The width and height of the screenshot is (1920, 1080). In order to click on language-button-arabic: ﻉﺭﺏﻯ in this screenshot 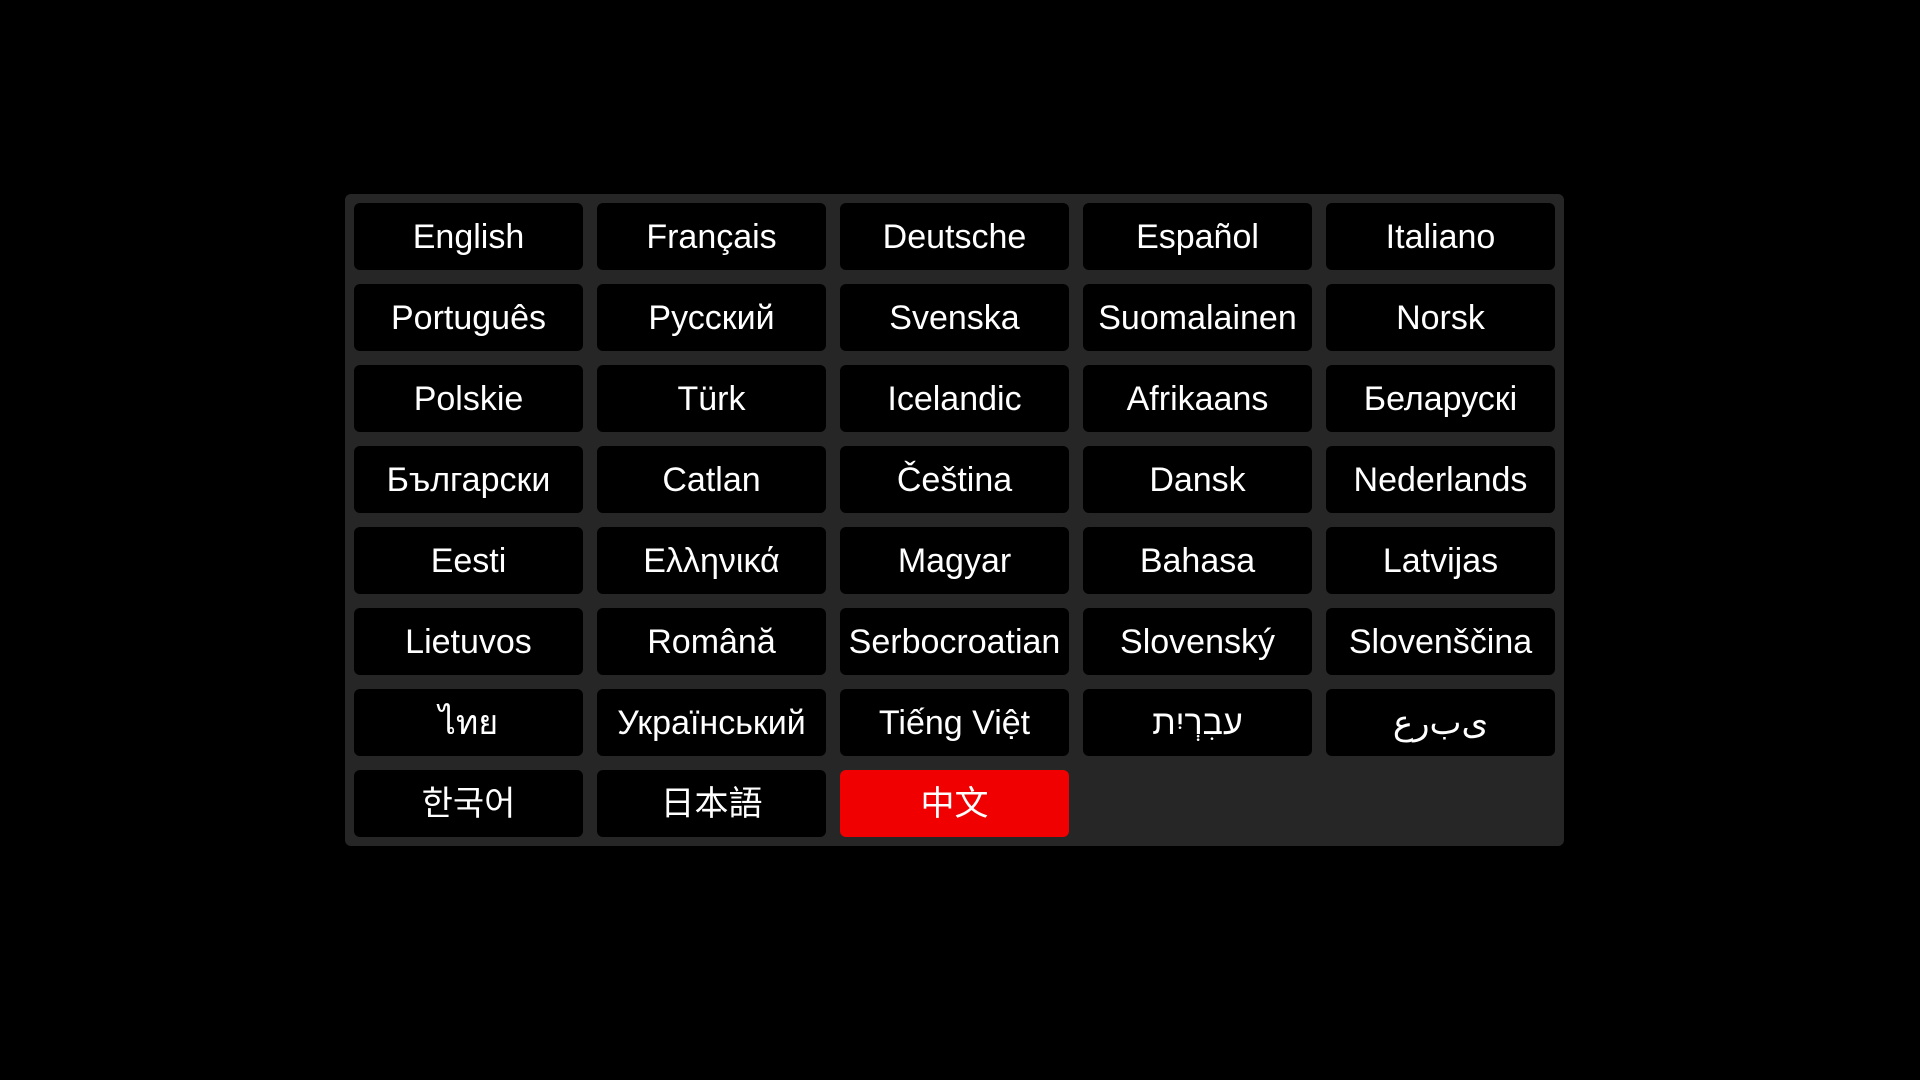, I will do `click(1440, 722)`.